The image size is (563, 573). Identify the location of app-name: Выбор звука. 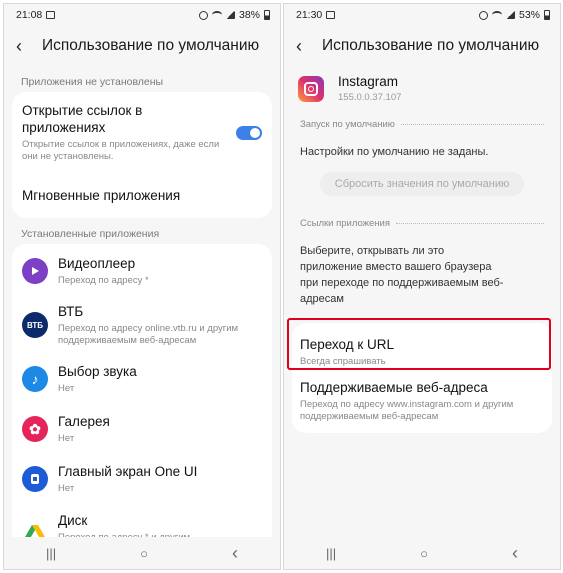
(97, 371).